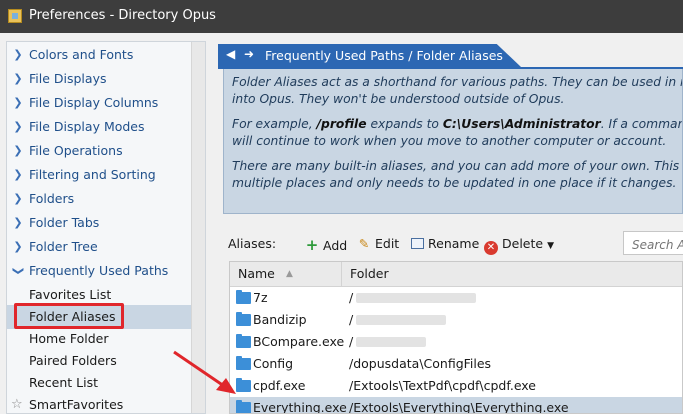 The image size is (683, 414). I want to click on table-row: cpdf.exe /Extools\TextPdf\cpdf\cpdf.exe, so click(456, 386).